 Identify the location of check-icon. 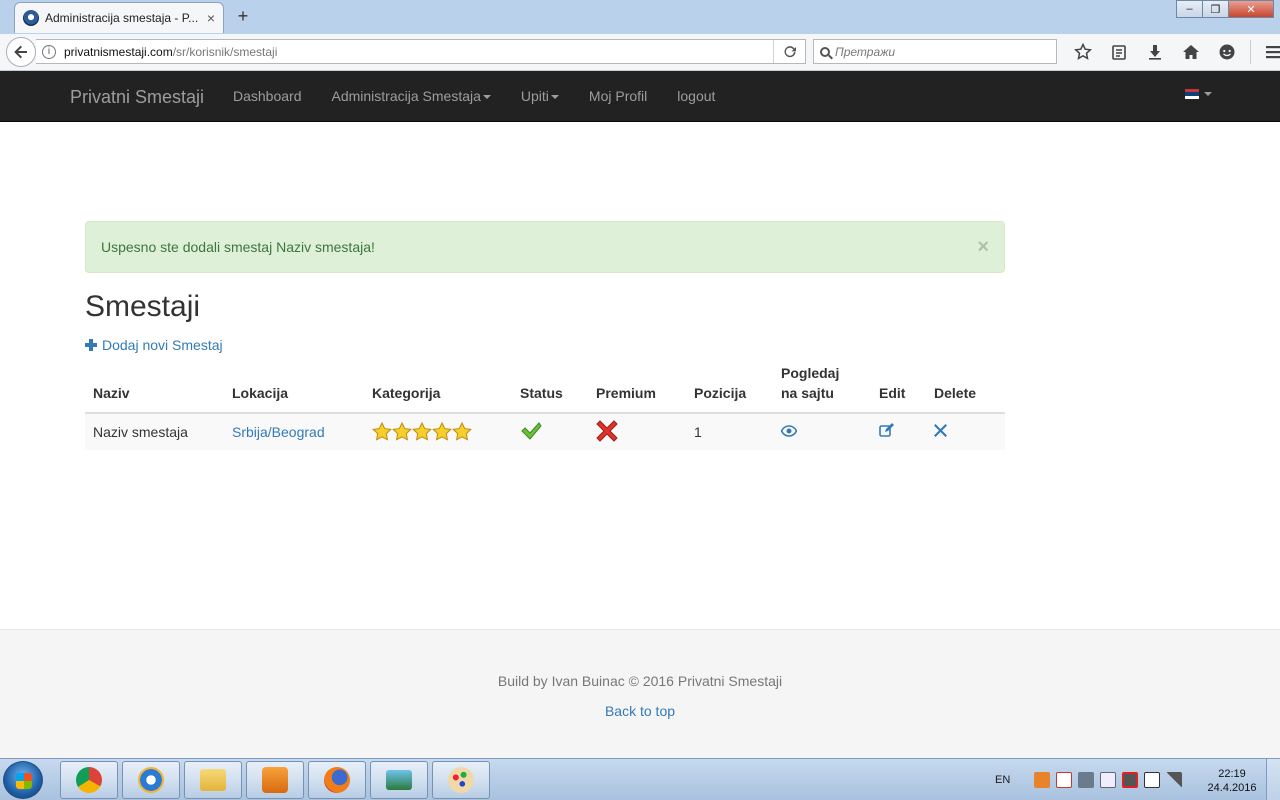
(531, 430).